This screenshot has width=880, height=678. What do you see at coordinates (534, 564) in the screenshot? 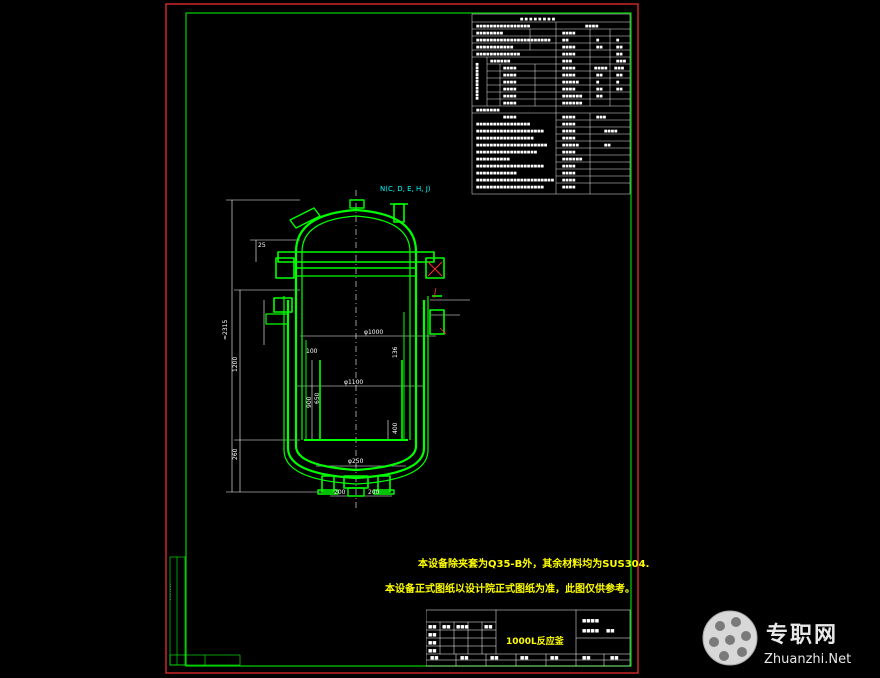
I see `material-note: 本设备除夹套为Q35-B外，其余材料均为SUS304.` at bounding box center [534, 564].